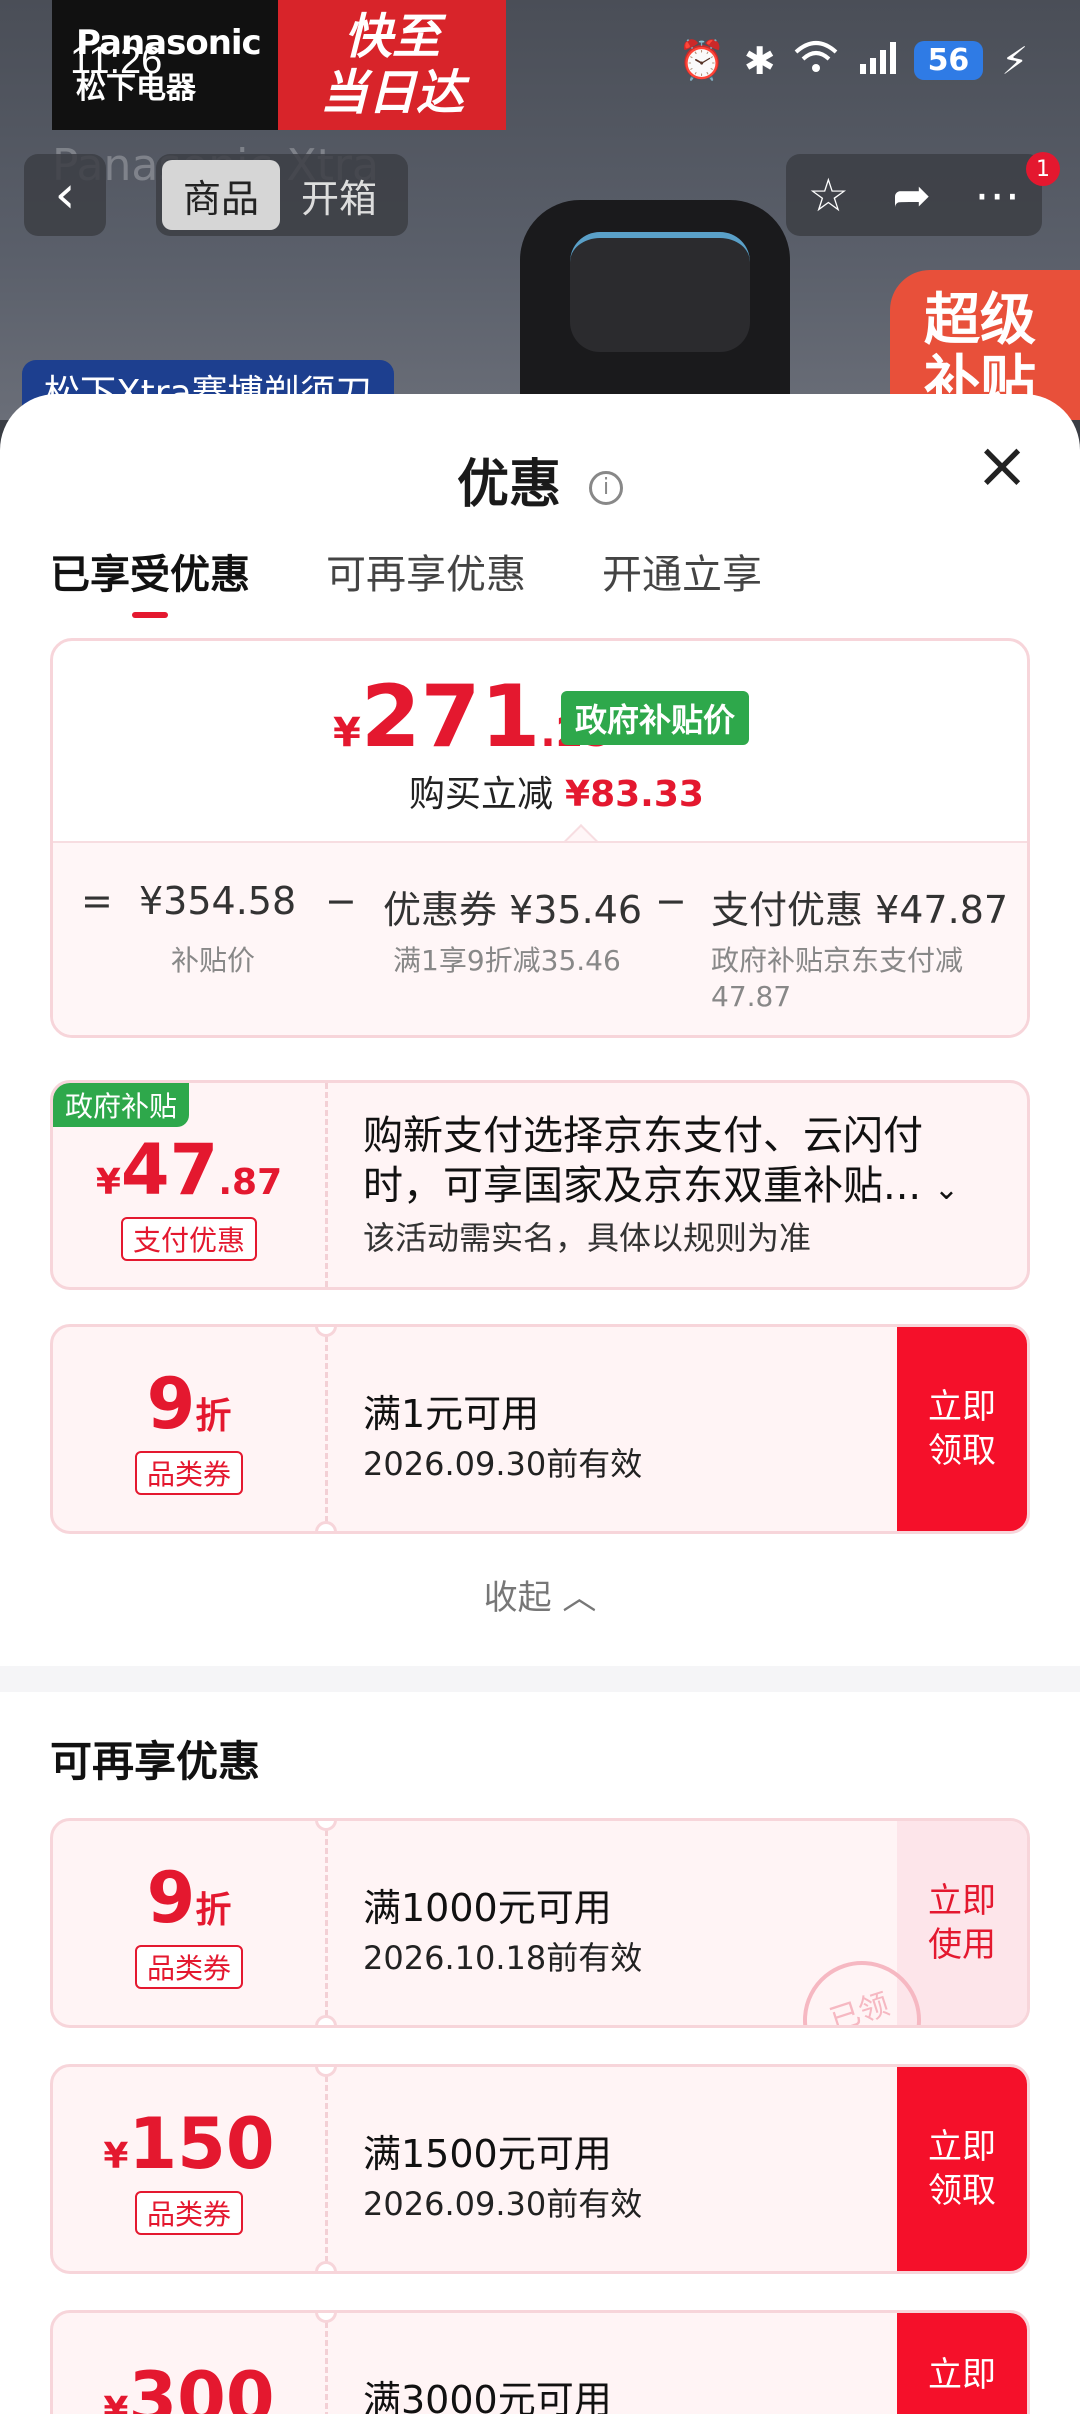 This screenshot has width=1080, height=2414. I want to click on chevron-down-icon: ⌄, so click(946, 1189).